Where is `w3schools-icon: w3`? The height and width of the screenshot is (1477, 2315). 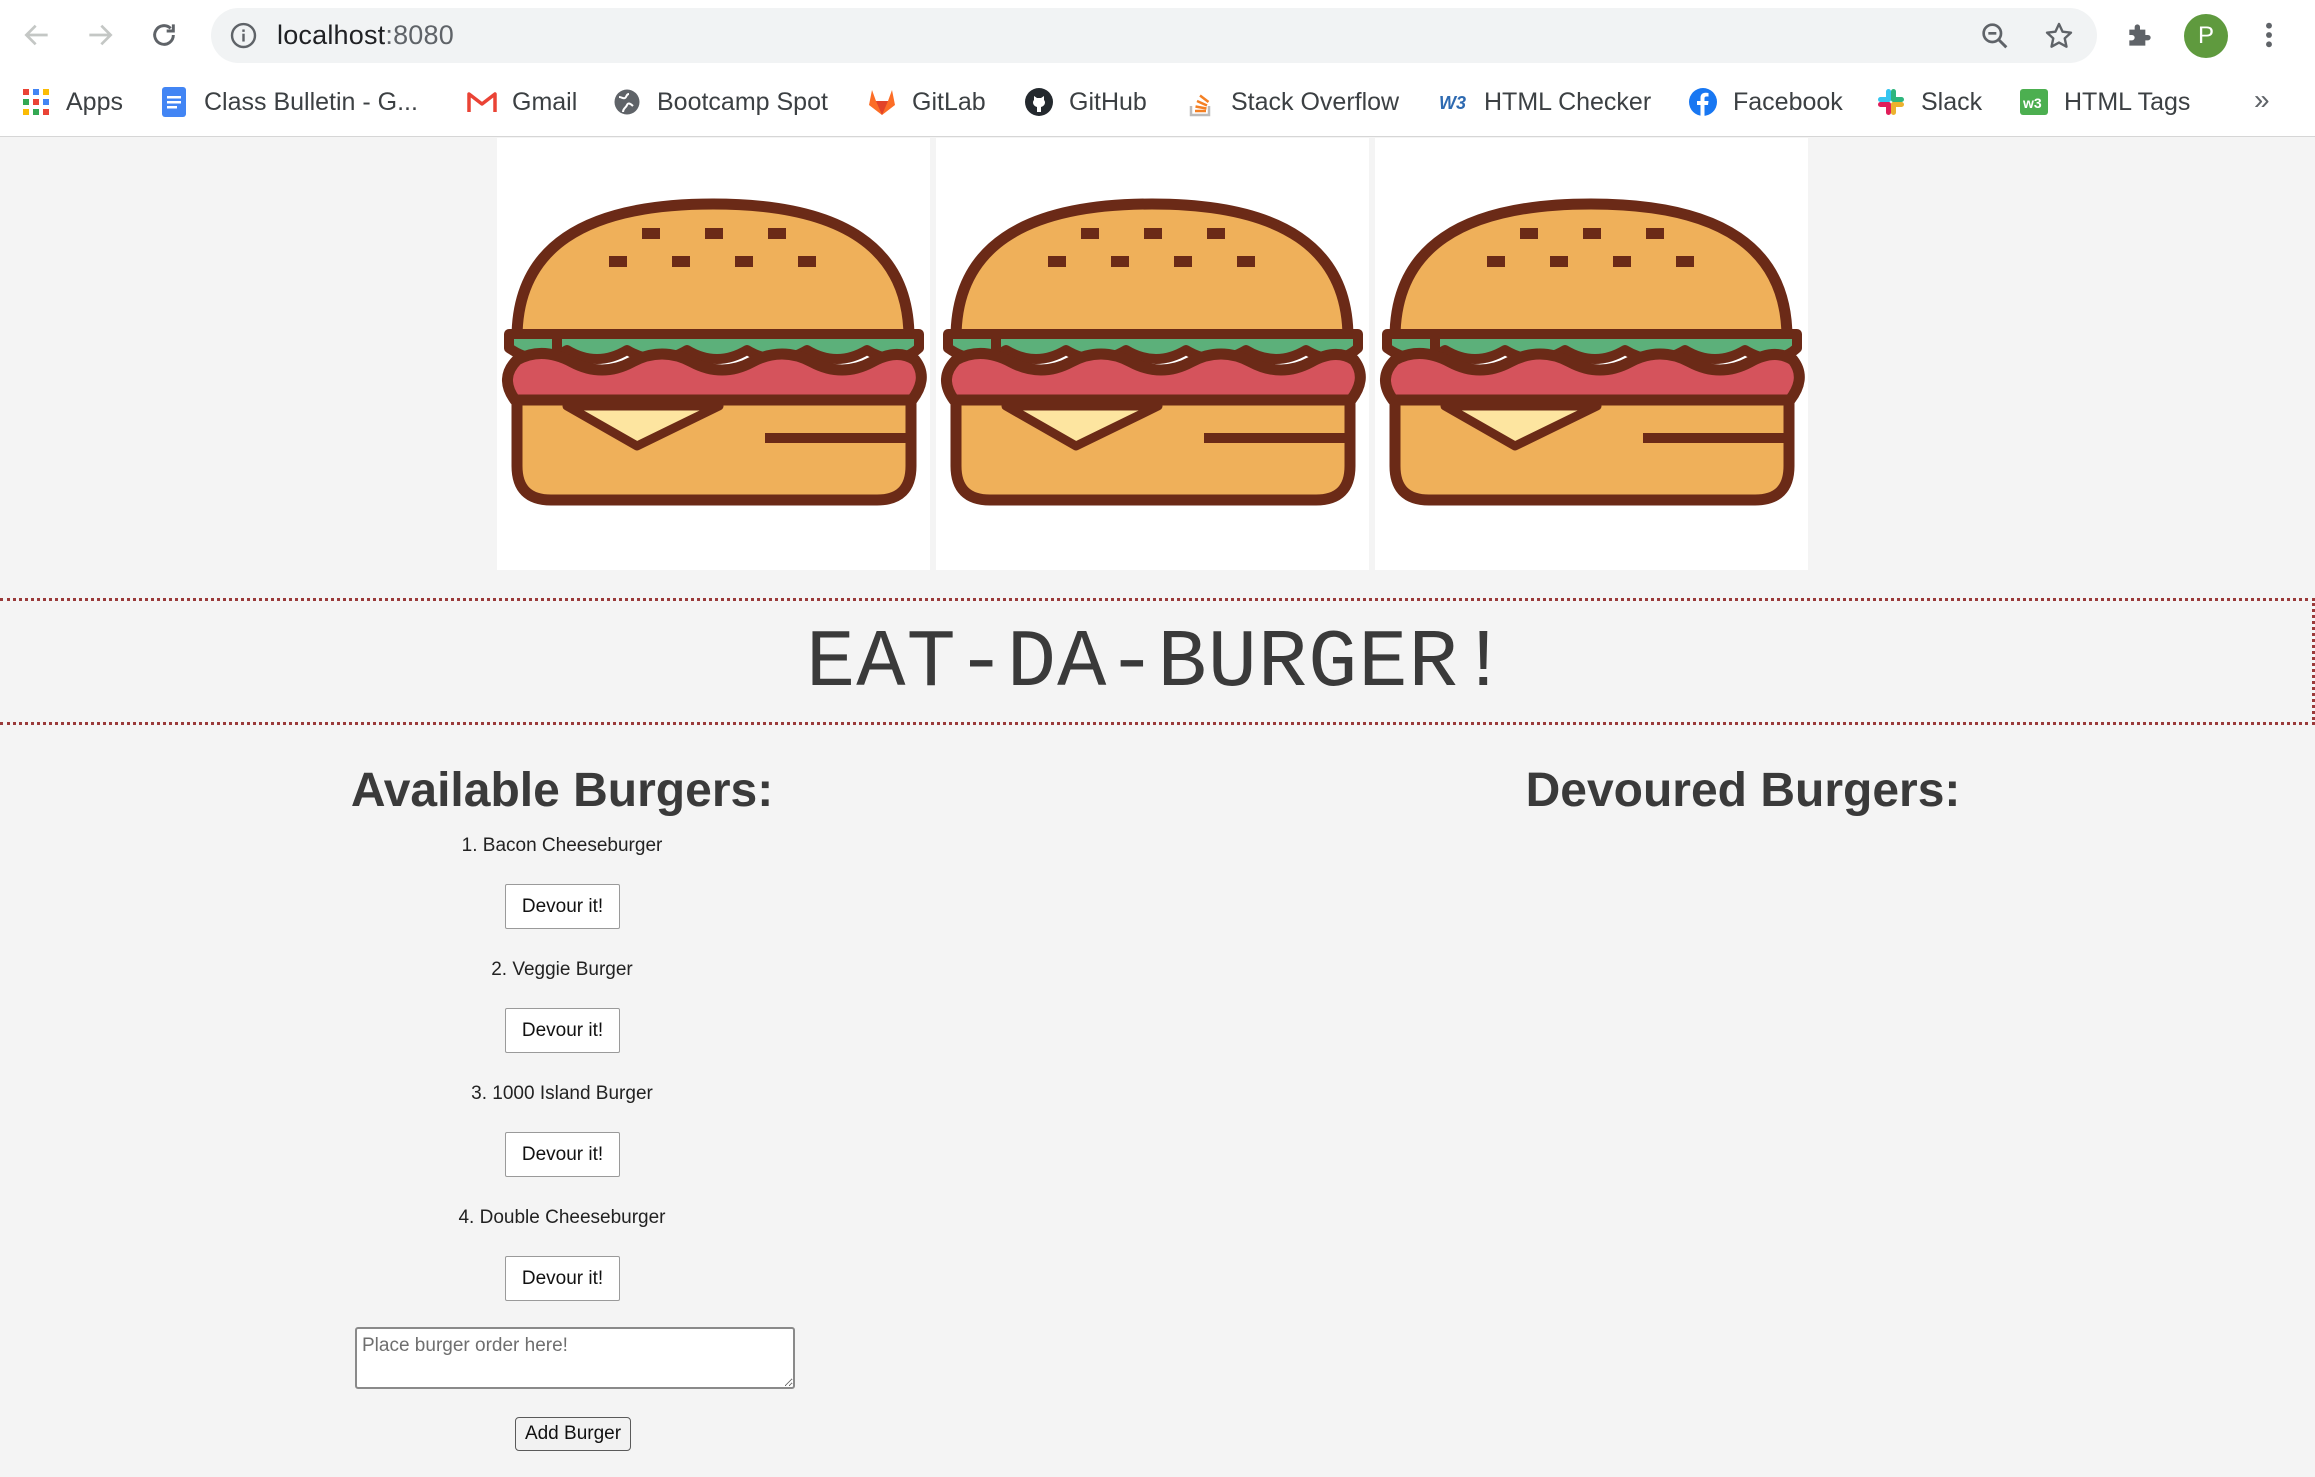
w3schools-icon: w3 is located at coordinates (2034, 102).